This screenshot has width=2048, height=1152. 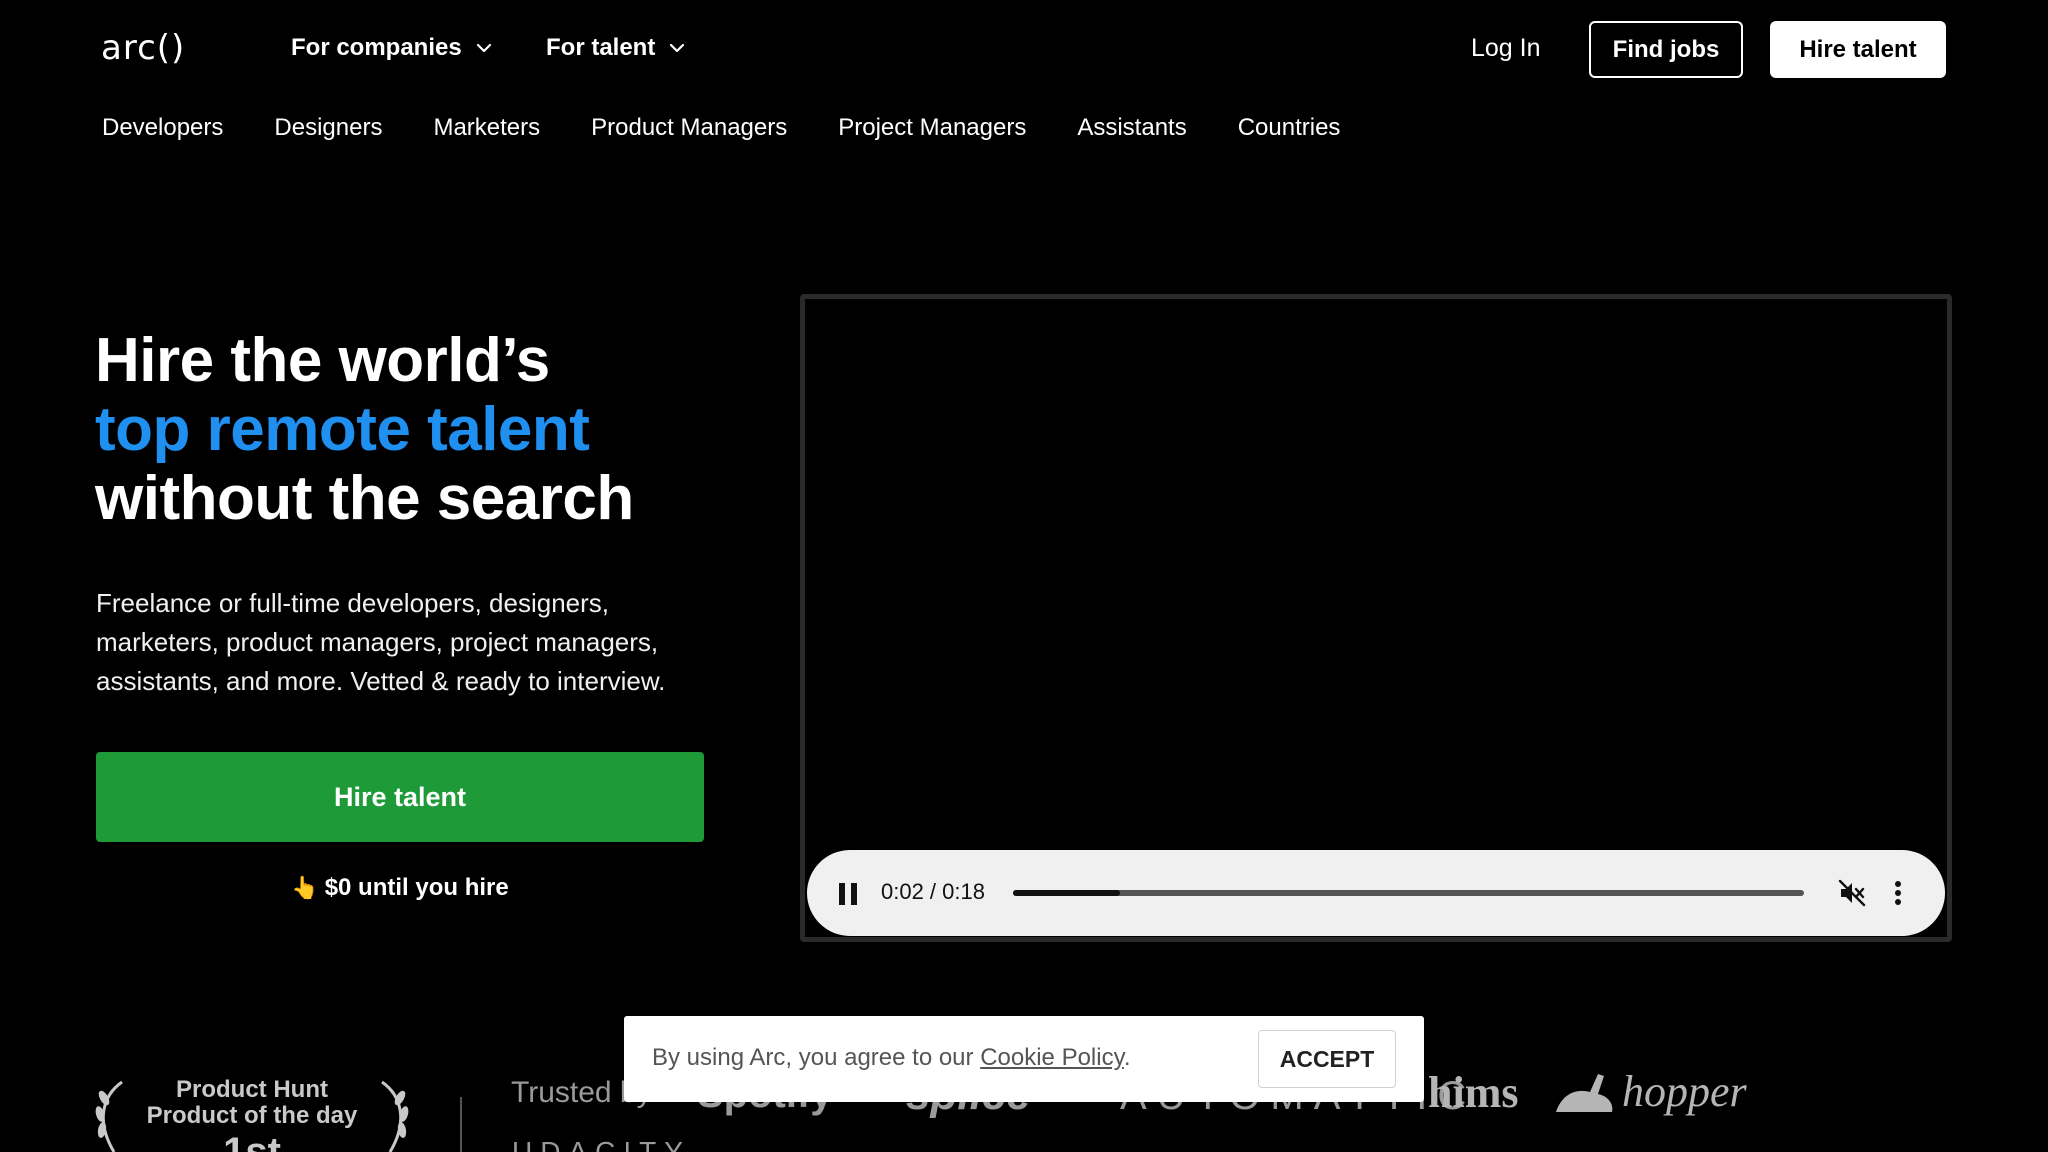 What do you see at coordinates (932, 128) in the screenshot?
I see `subnav-project-managers: Project Managers` at bounding box center [932, 128].